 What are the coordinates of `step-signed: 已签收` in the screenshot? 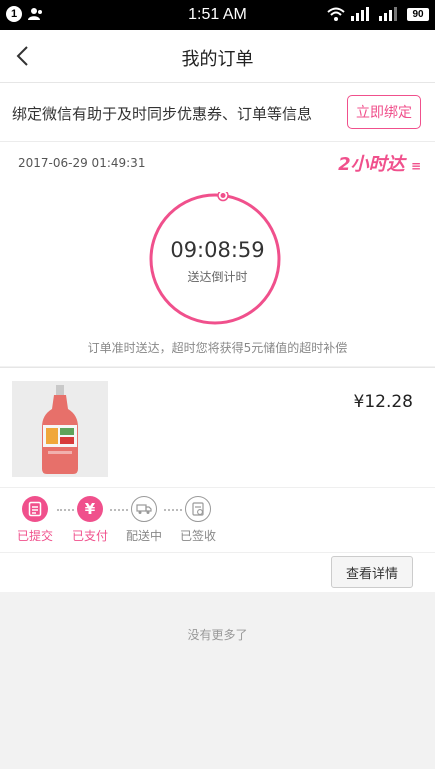 It's located at (198, 520).